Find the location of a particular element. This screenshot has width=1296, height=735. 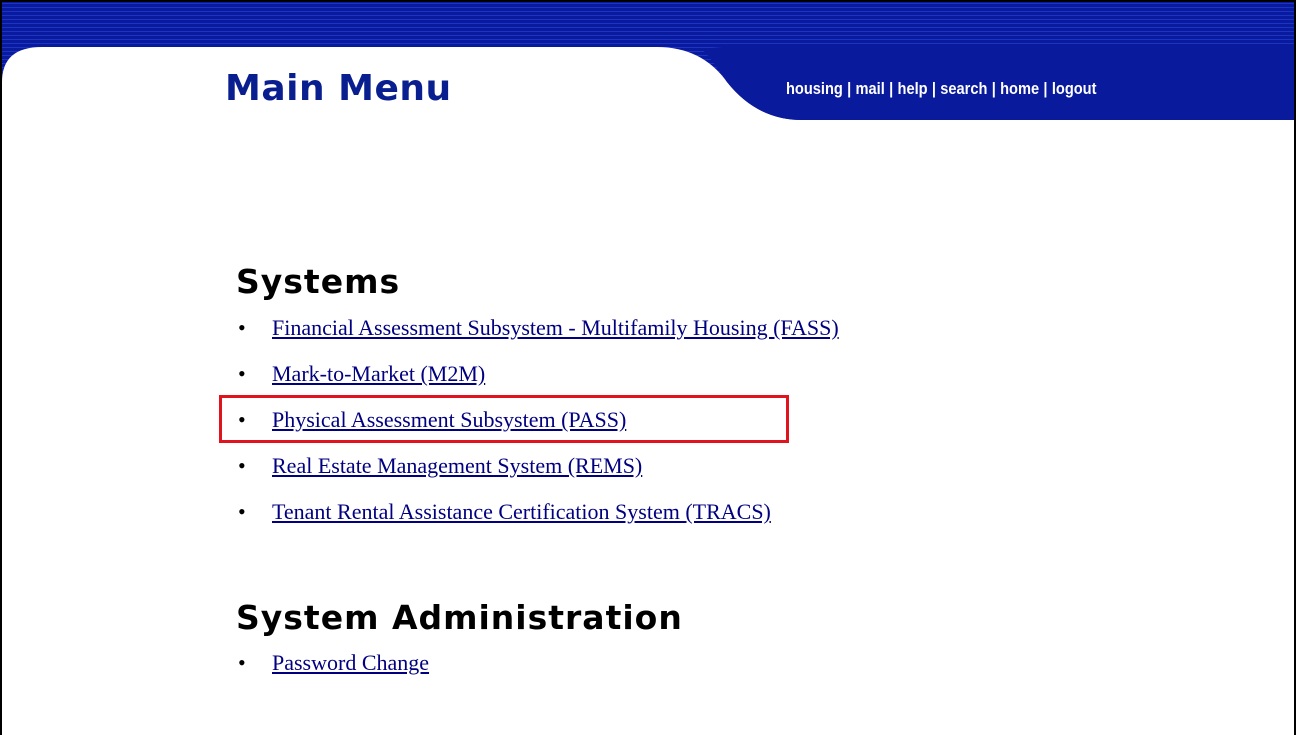

nav-search-link: search is located at coordinates (963, 88).